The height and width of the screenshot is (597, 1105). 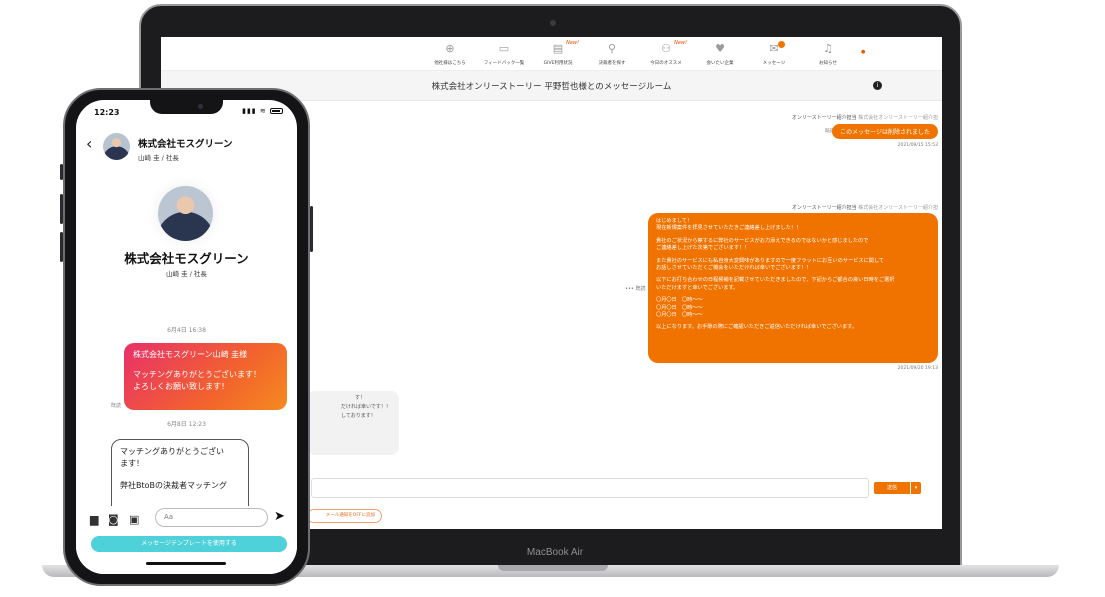 I want to click on profile-avatar, so click(x=185, y=213).